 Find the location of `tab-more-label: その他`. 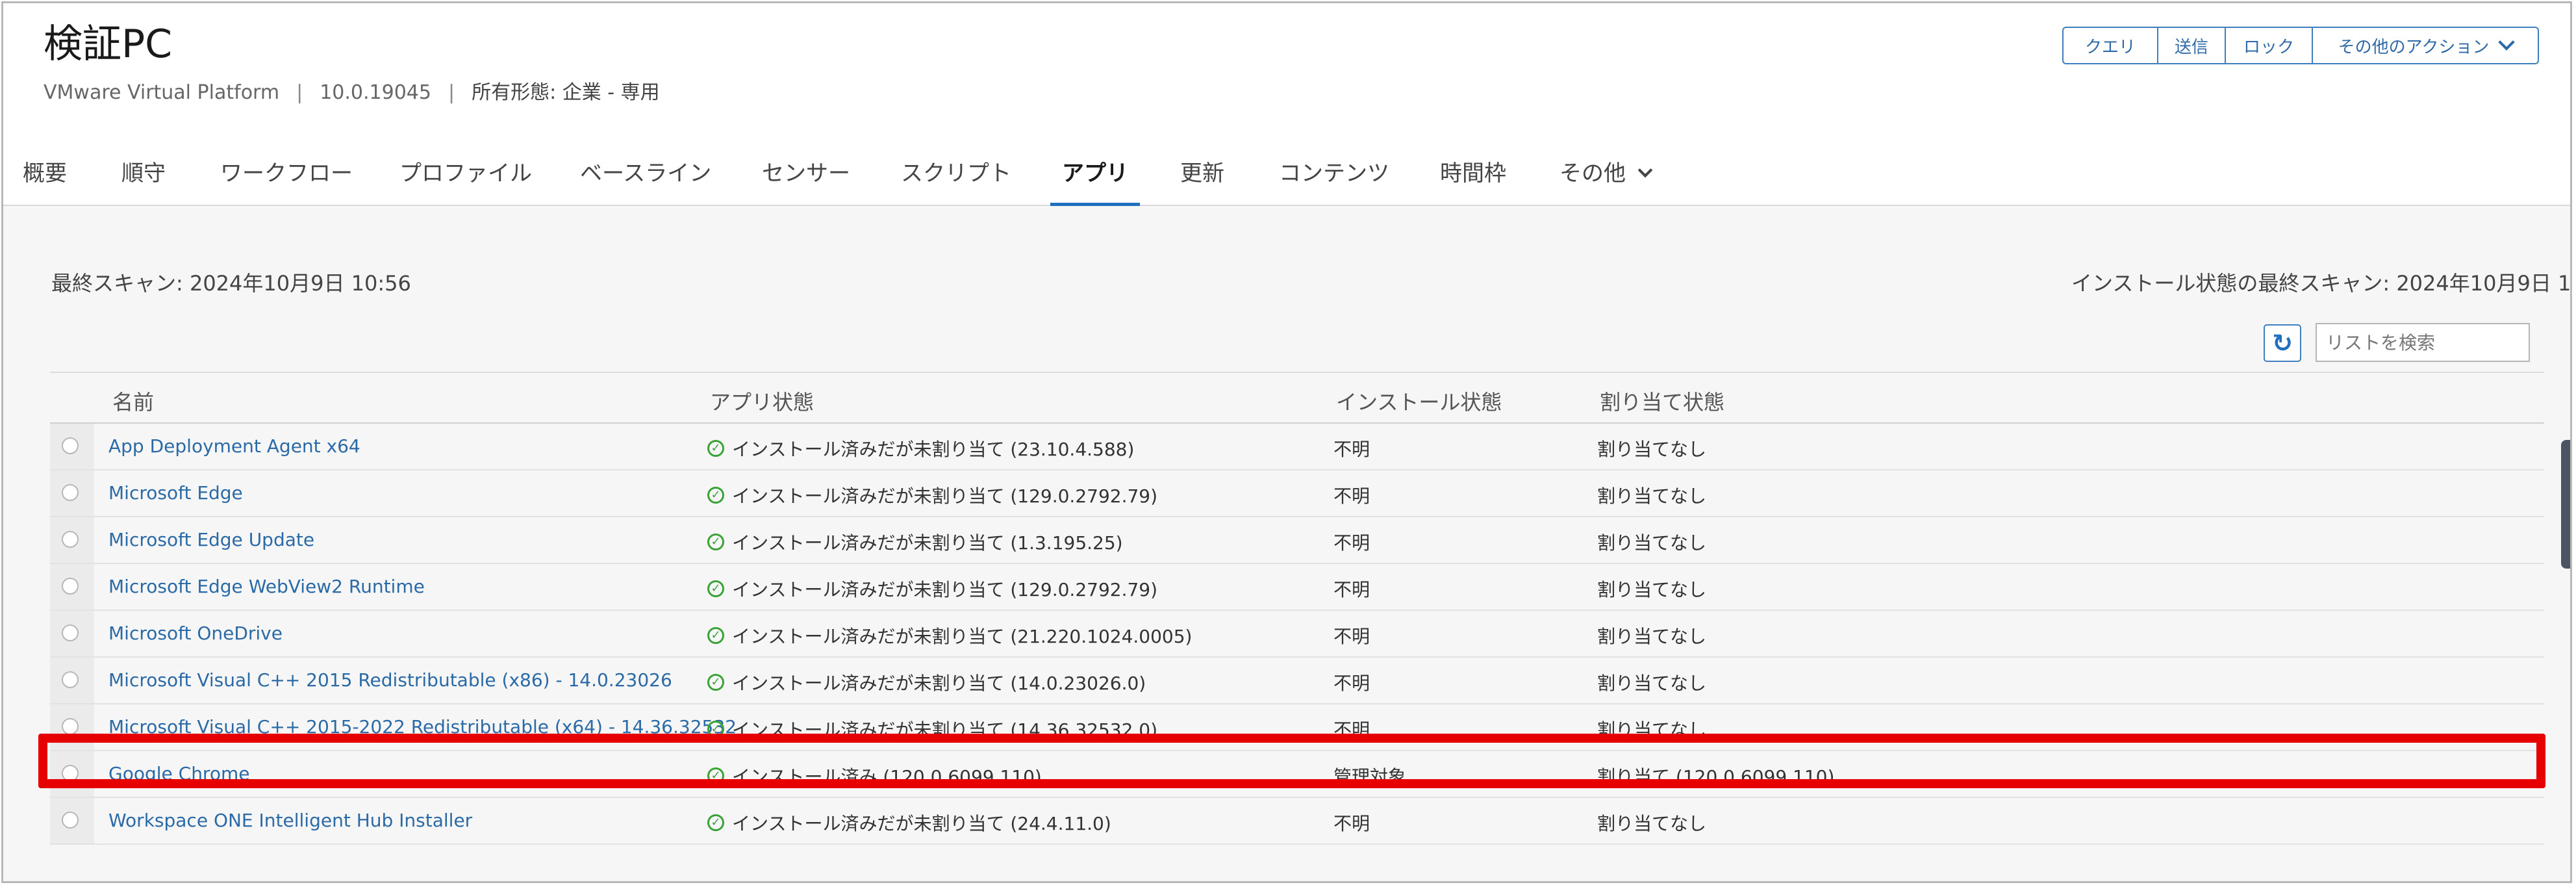

tab-more-label: その他 is located at coordinates (1593, 173).